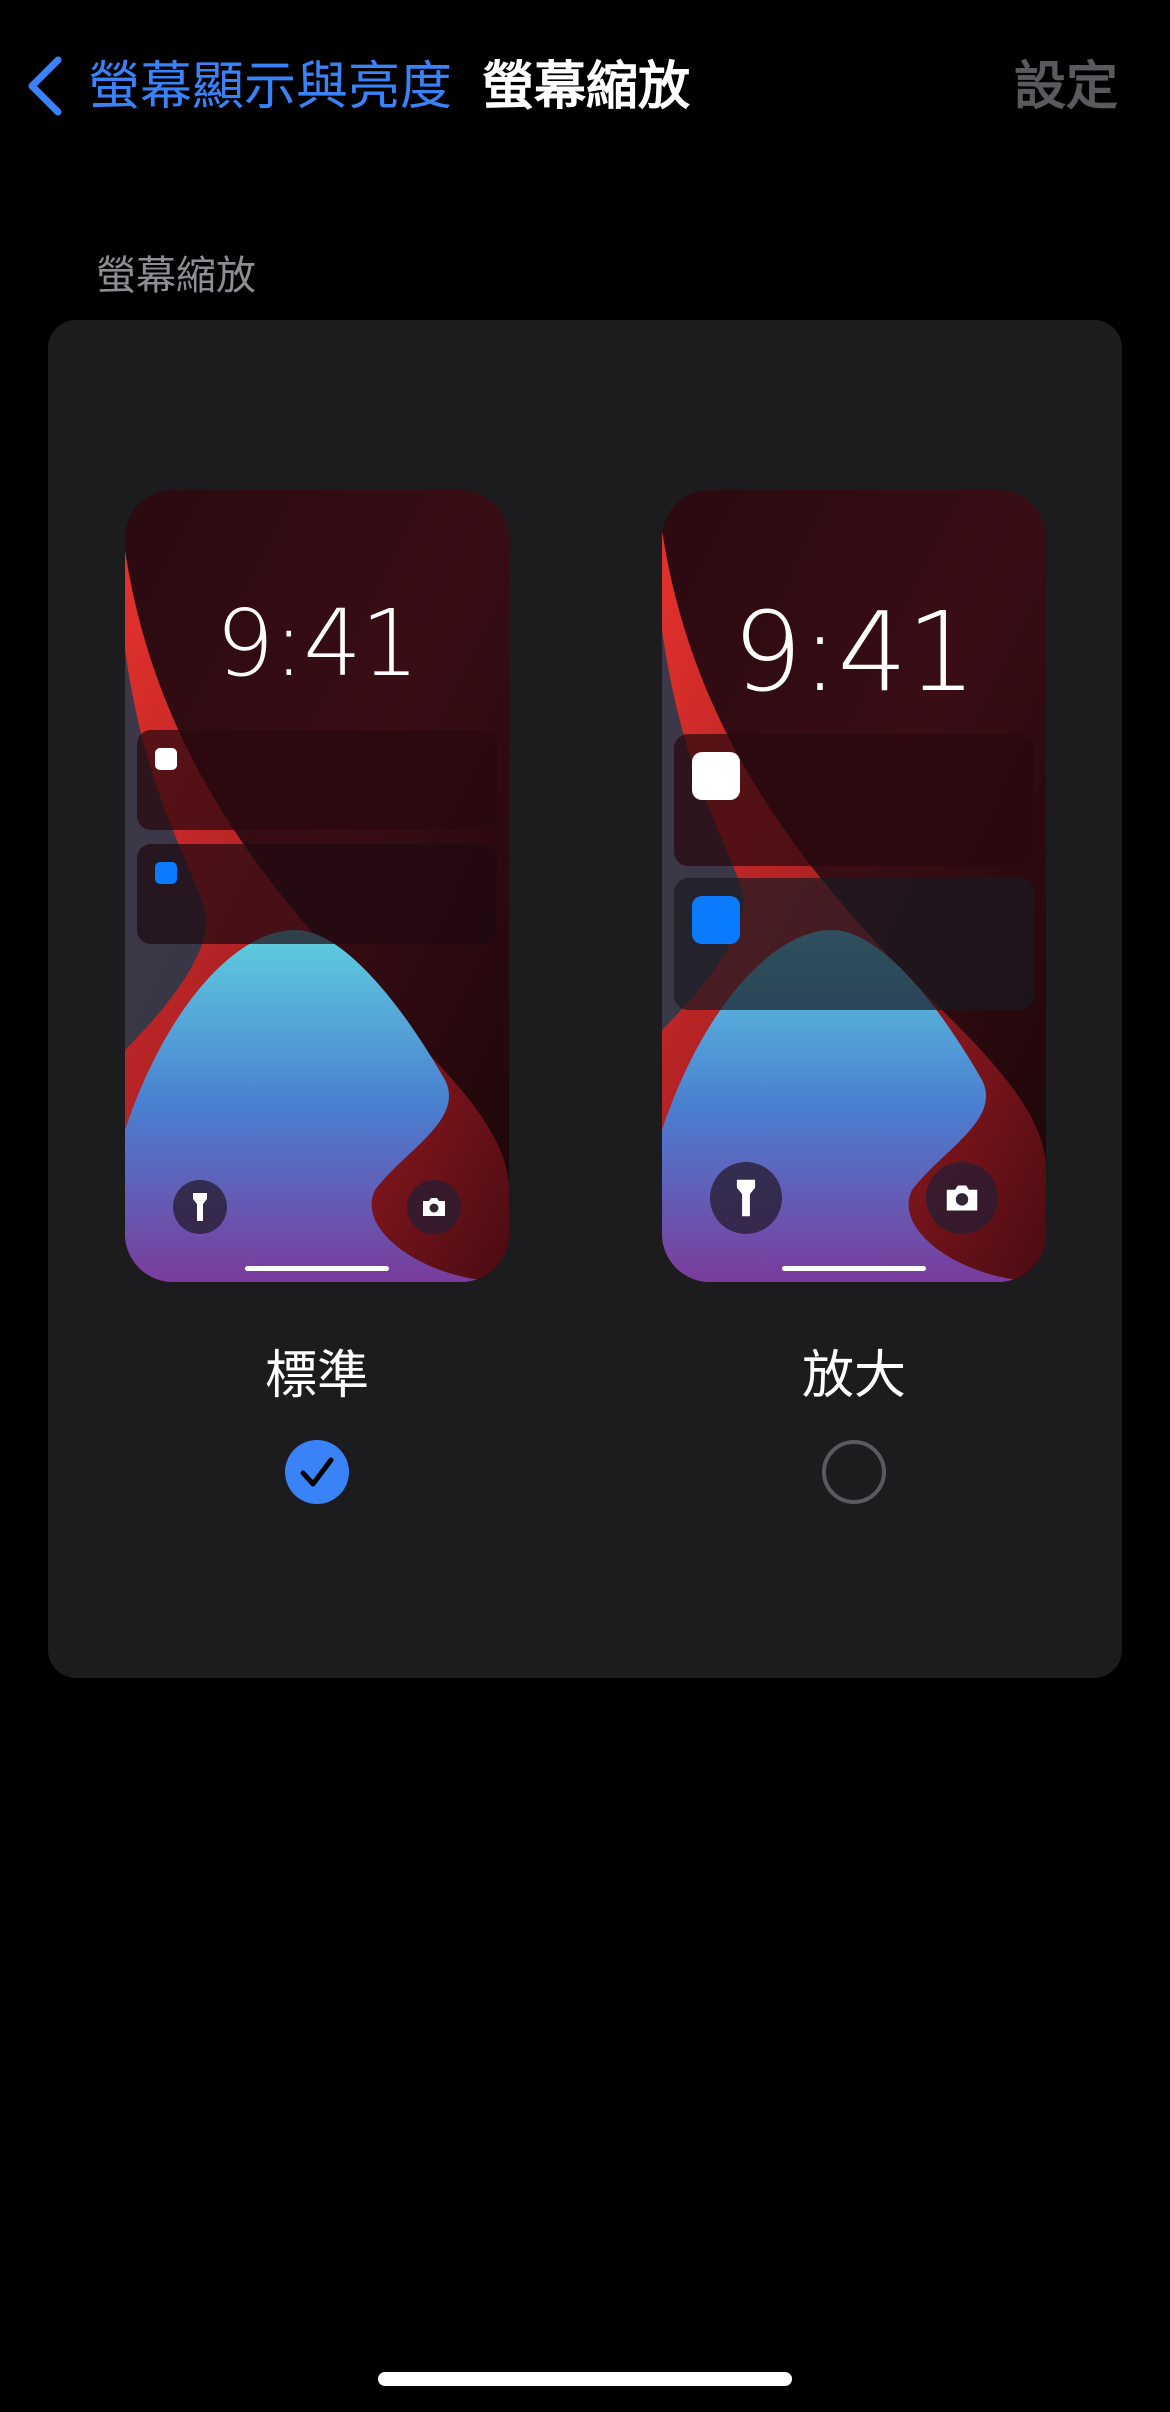 The height and width of the screenshot is (2412, 1170). What do you see at coordinates (176, 276) in the screenshot?
I see `section-header: 螢幕縮放` at bounding box center [176, 276].